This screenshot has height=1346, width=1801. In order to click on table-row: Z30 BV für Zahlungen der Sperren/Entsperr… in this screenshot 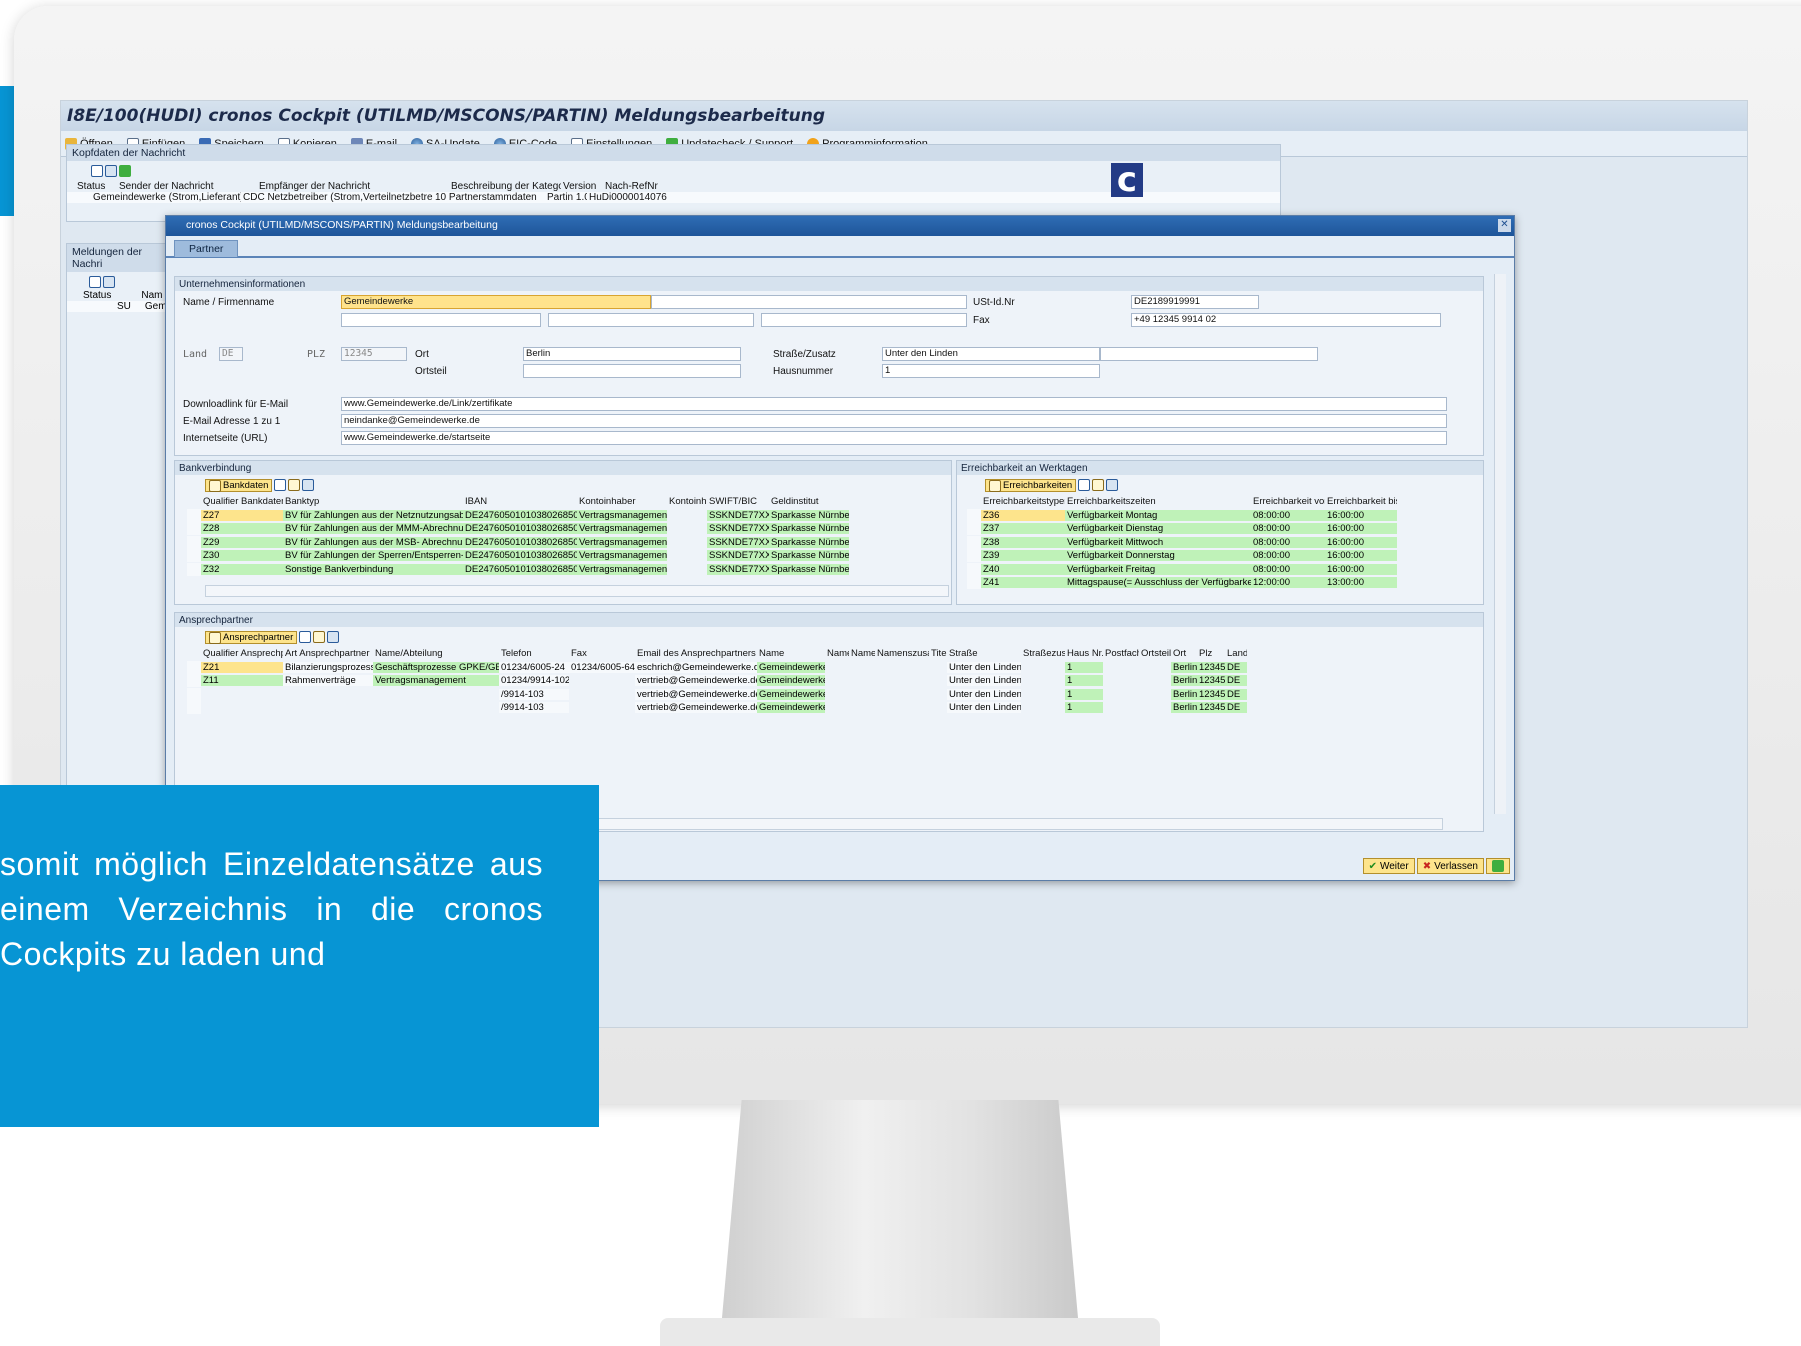, I will do `click(569, 556)`.